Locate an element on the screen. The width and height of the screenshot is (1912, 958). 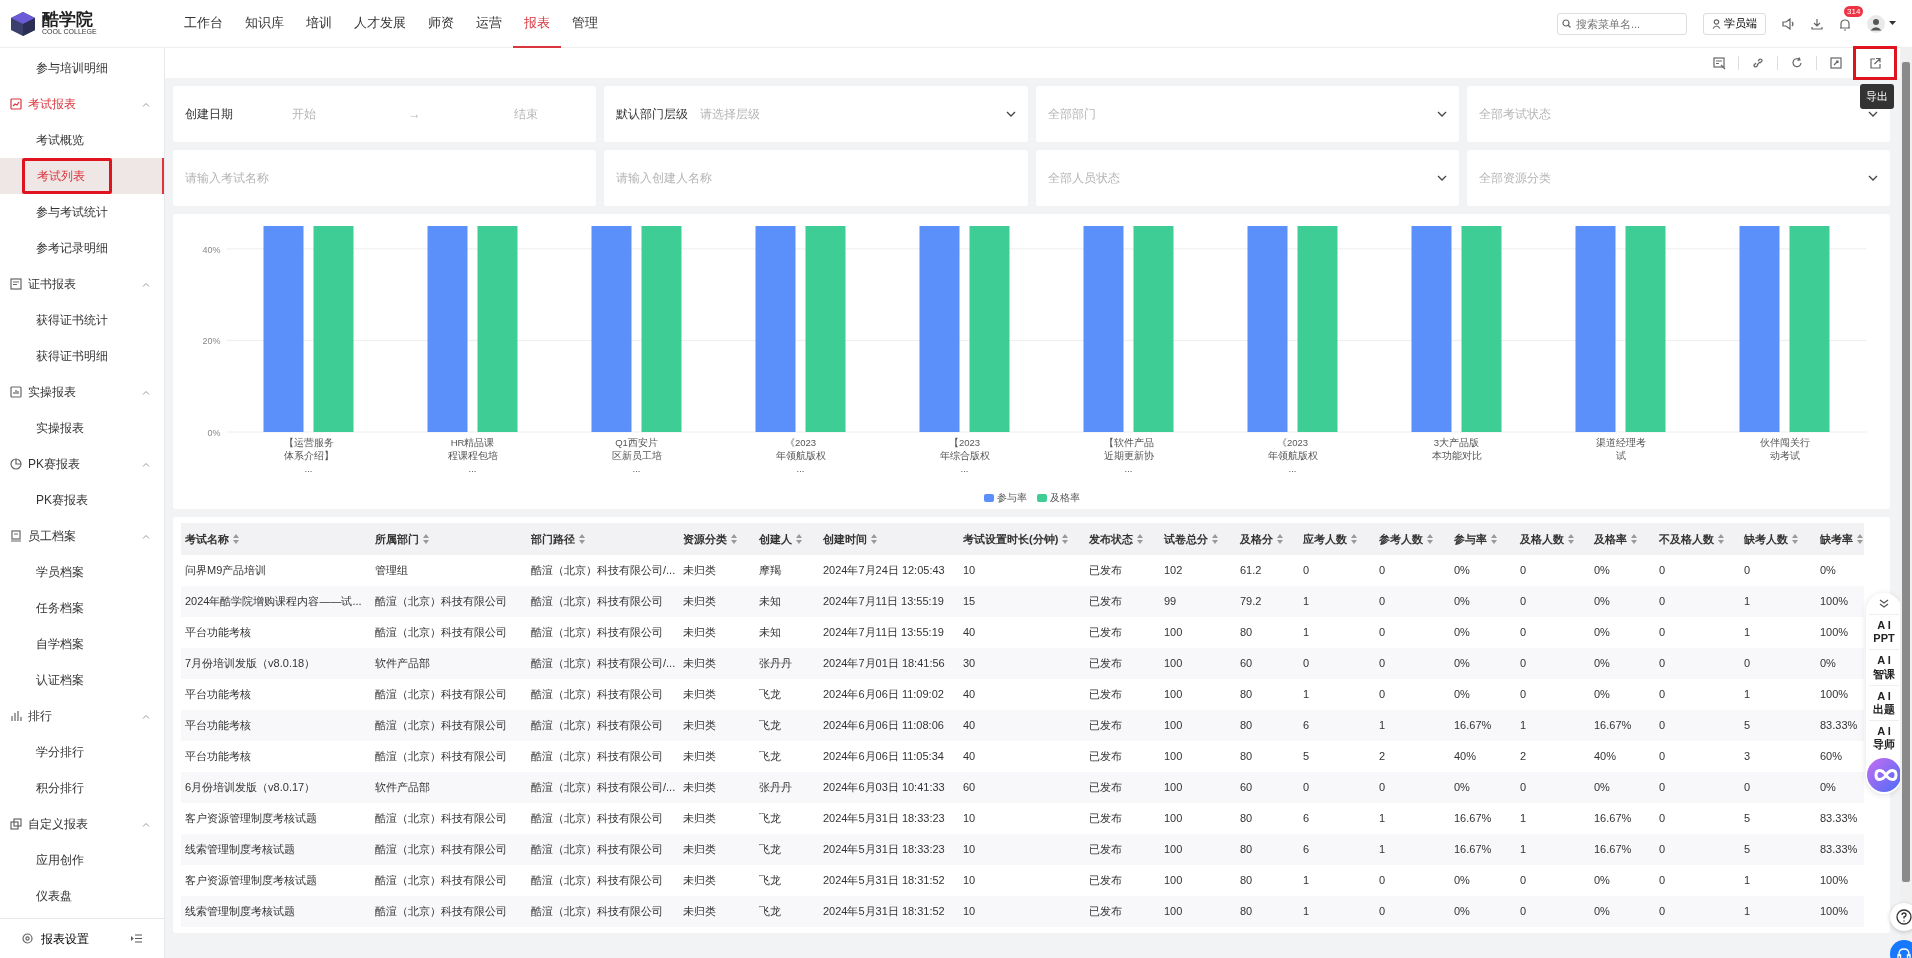
avatar-icon is located at coordinates (1876, 23).